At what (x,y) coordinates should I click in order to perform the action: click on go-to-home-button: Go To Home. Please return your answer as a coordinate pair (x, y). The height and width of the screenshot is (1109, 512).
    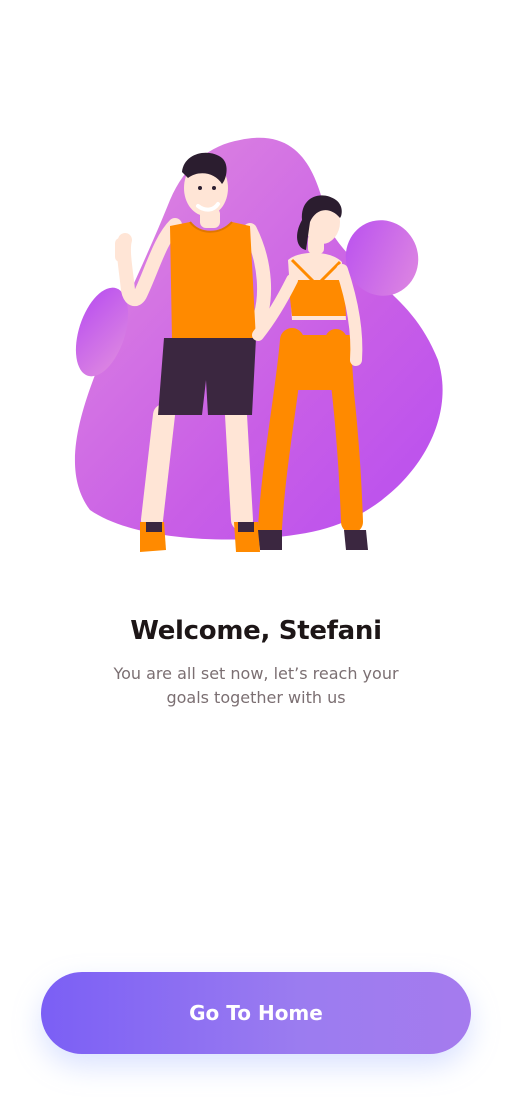
    Looking at the image, I should click on (256, 1013).